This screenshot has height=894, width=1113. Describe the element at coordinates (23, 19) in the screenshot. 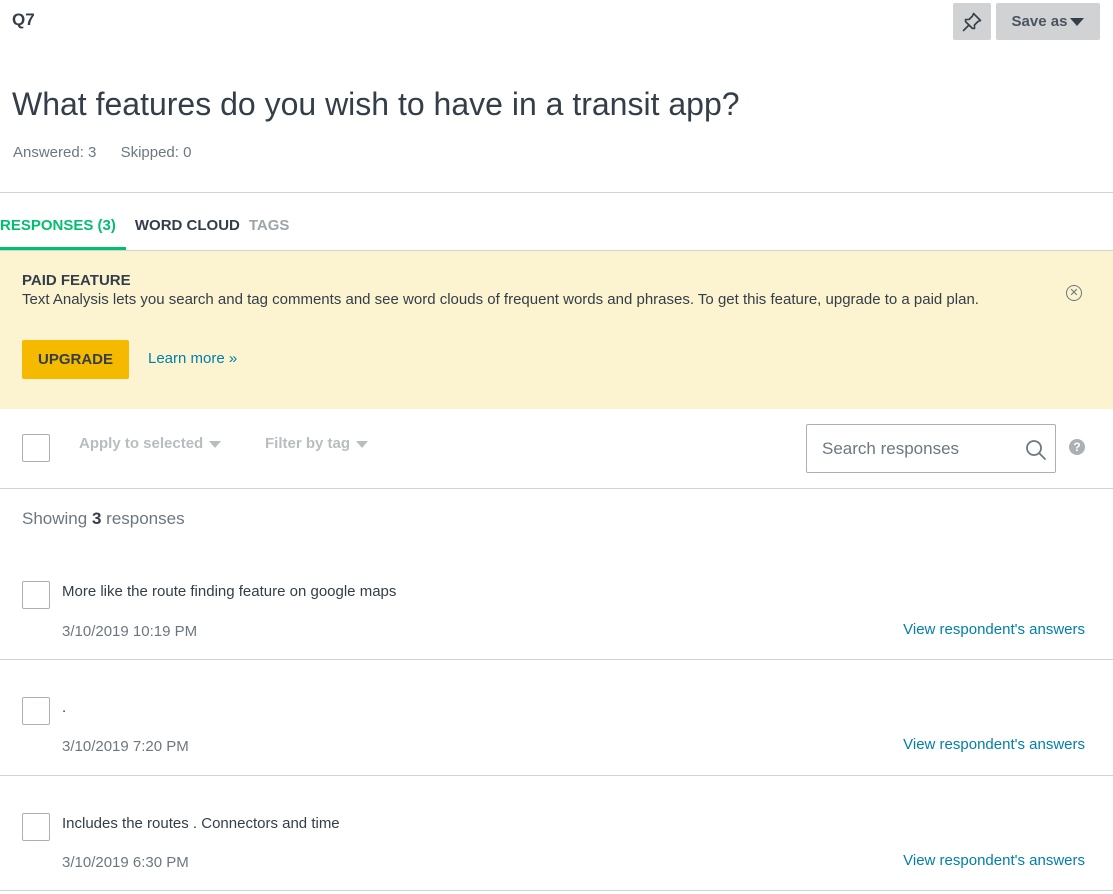

I see `question-number: Q7` at that location.